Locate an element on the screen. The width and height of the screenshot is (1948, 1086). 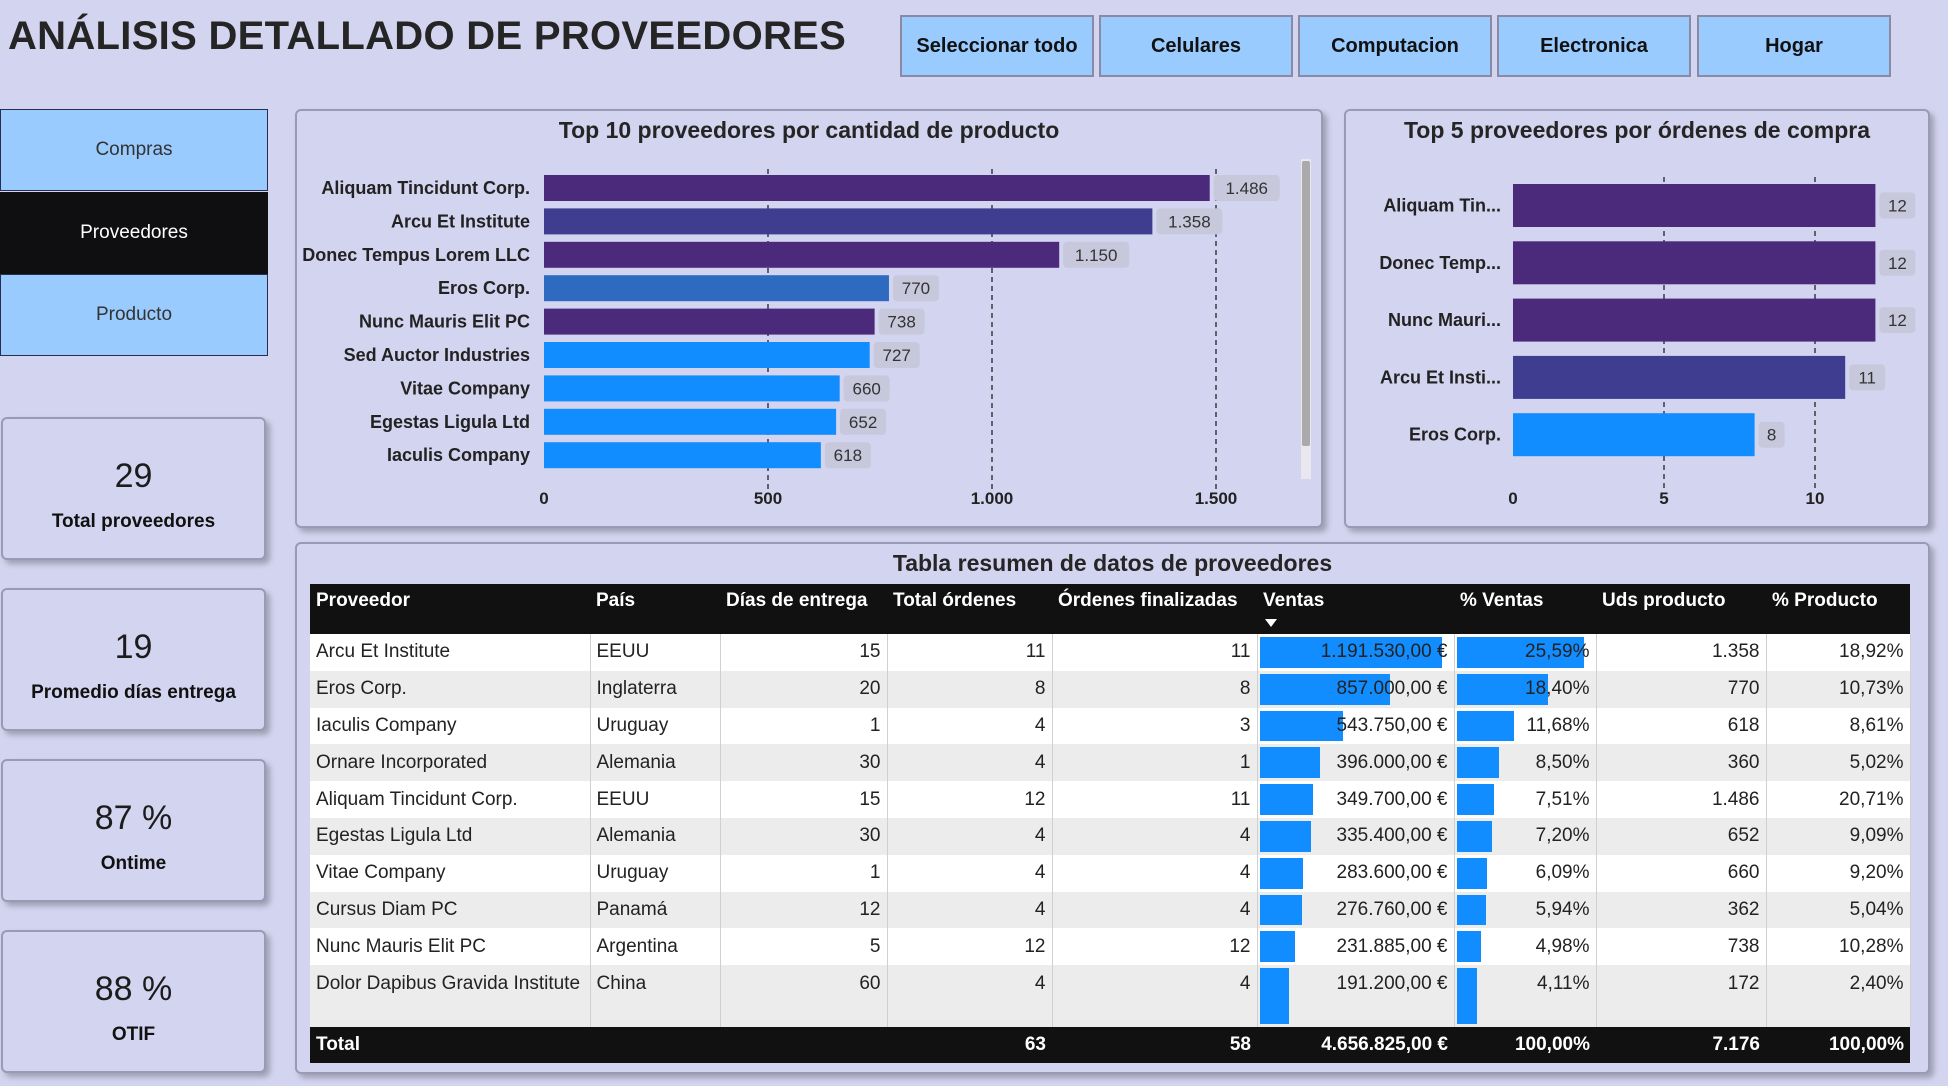
cell-proveedor: Ornare Incorporated is located at coordinates (450, 763).